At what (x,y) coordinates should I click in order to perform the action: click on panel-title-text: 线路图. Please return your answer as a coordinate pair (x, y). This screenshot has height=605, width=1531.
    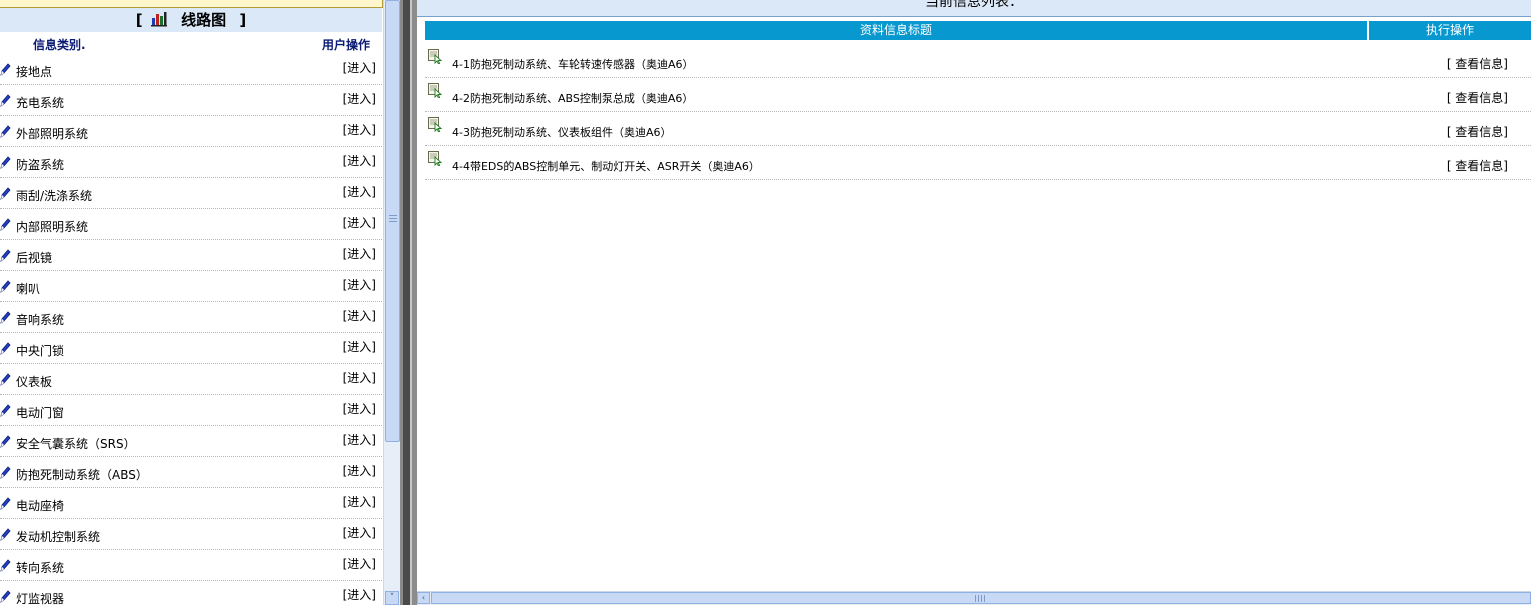
    Looking at the image, I should click on (204, 20).